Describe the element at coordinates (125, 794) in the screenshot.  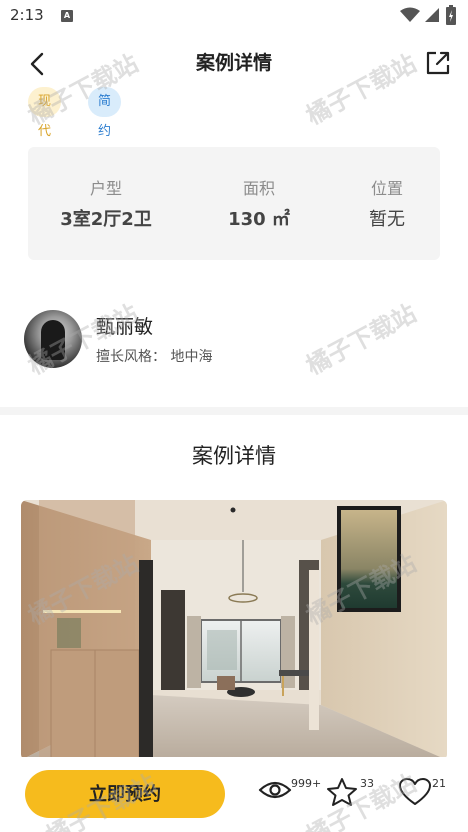
I see `book-now-button: 立即预约` at that location.